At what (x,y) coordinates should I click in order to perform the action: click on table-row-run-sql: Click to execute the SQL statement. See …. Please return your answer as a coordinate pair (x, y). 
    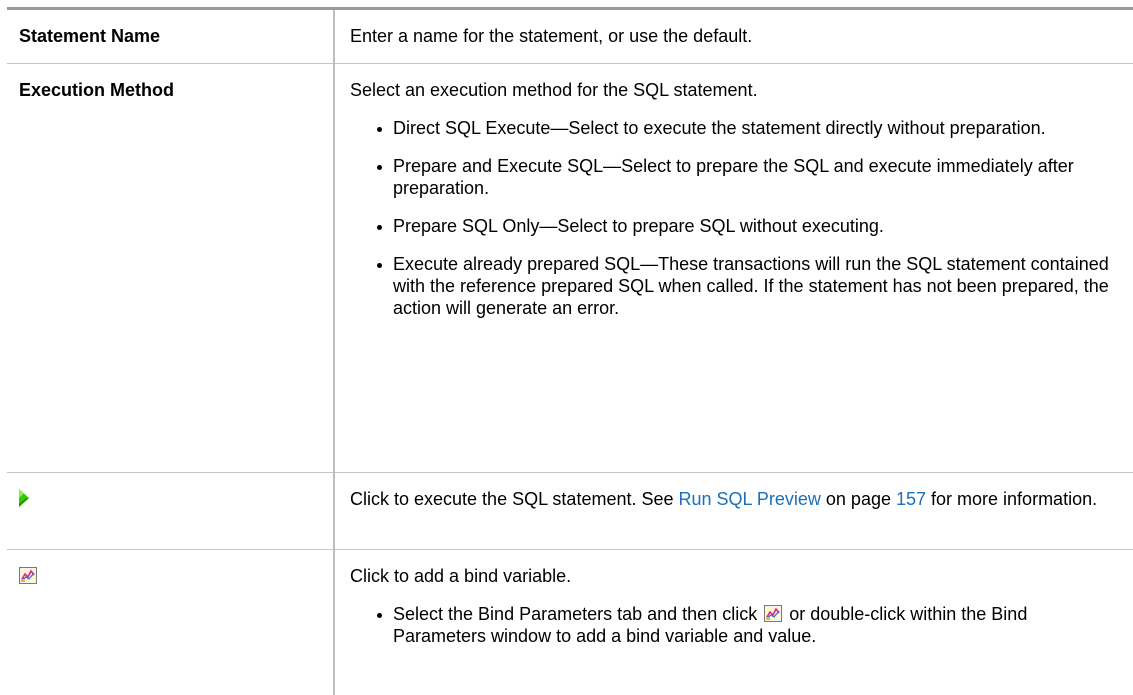
    Looking at the image, I should click on (570, 511).